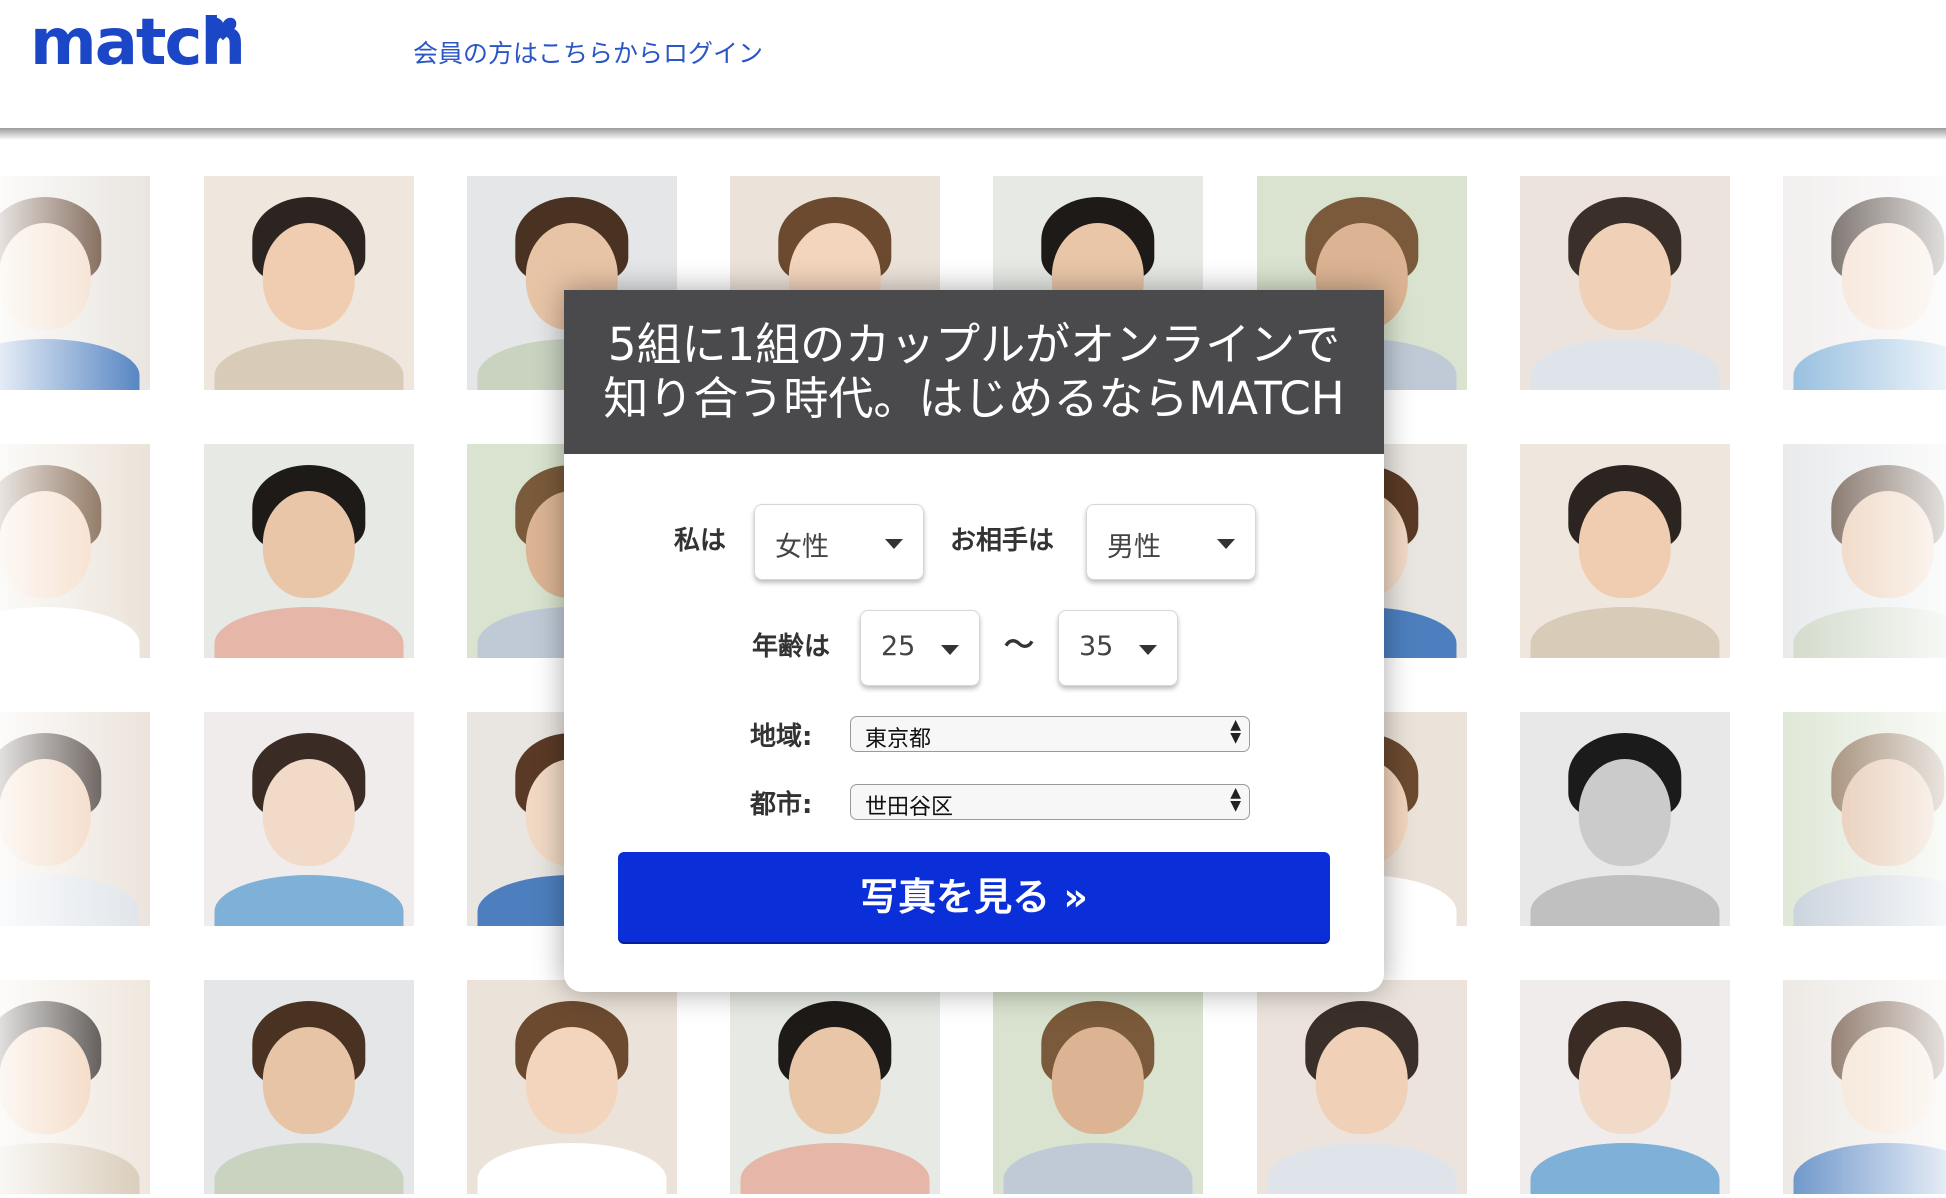 The width and height of the screenshot is (1946, 1198). Describe the element at coordinates (75, 663) in the screenshot. I see `grid-fade-left` at that location.